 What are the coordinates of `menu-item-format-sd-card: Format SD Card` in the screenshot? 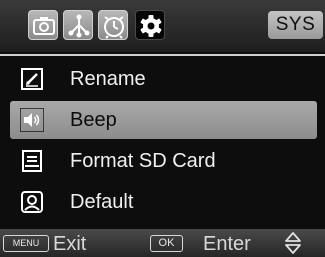 It's located at (163, 161).